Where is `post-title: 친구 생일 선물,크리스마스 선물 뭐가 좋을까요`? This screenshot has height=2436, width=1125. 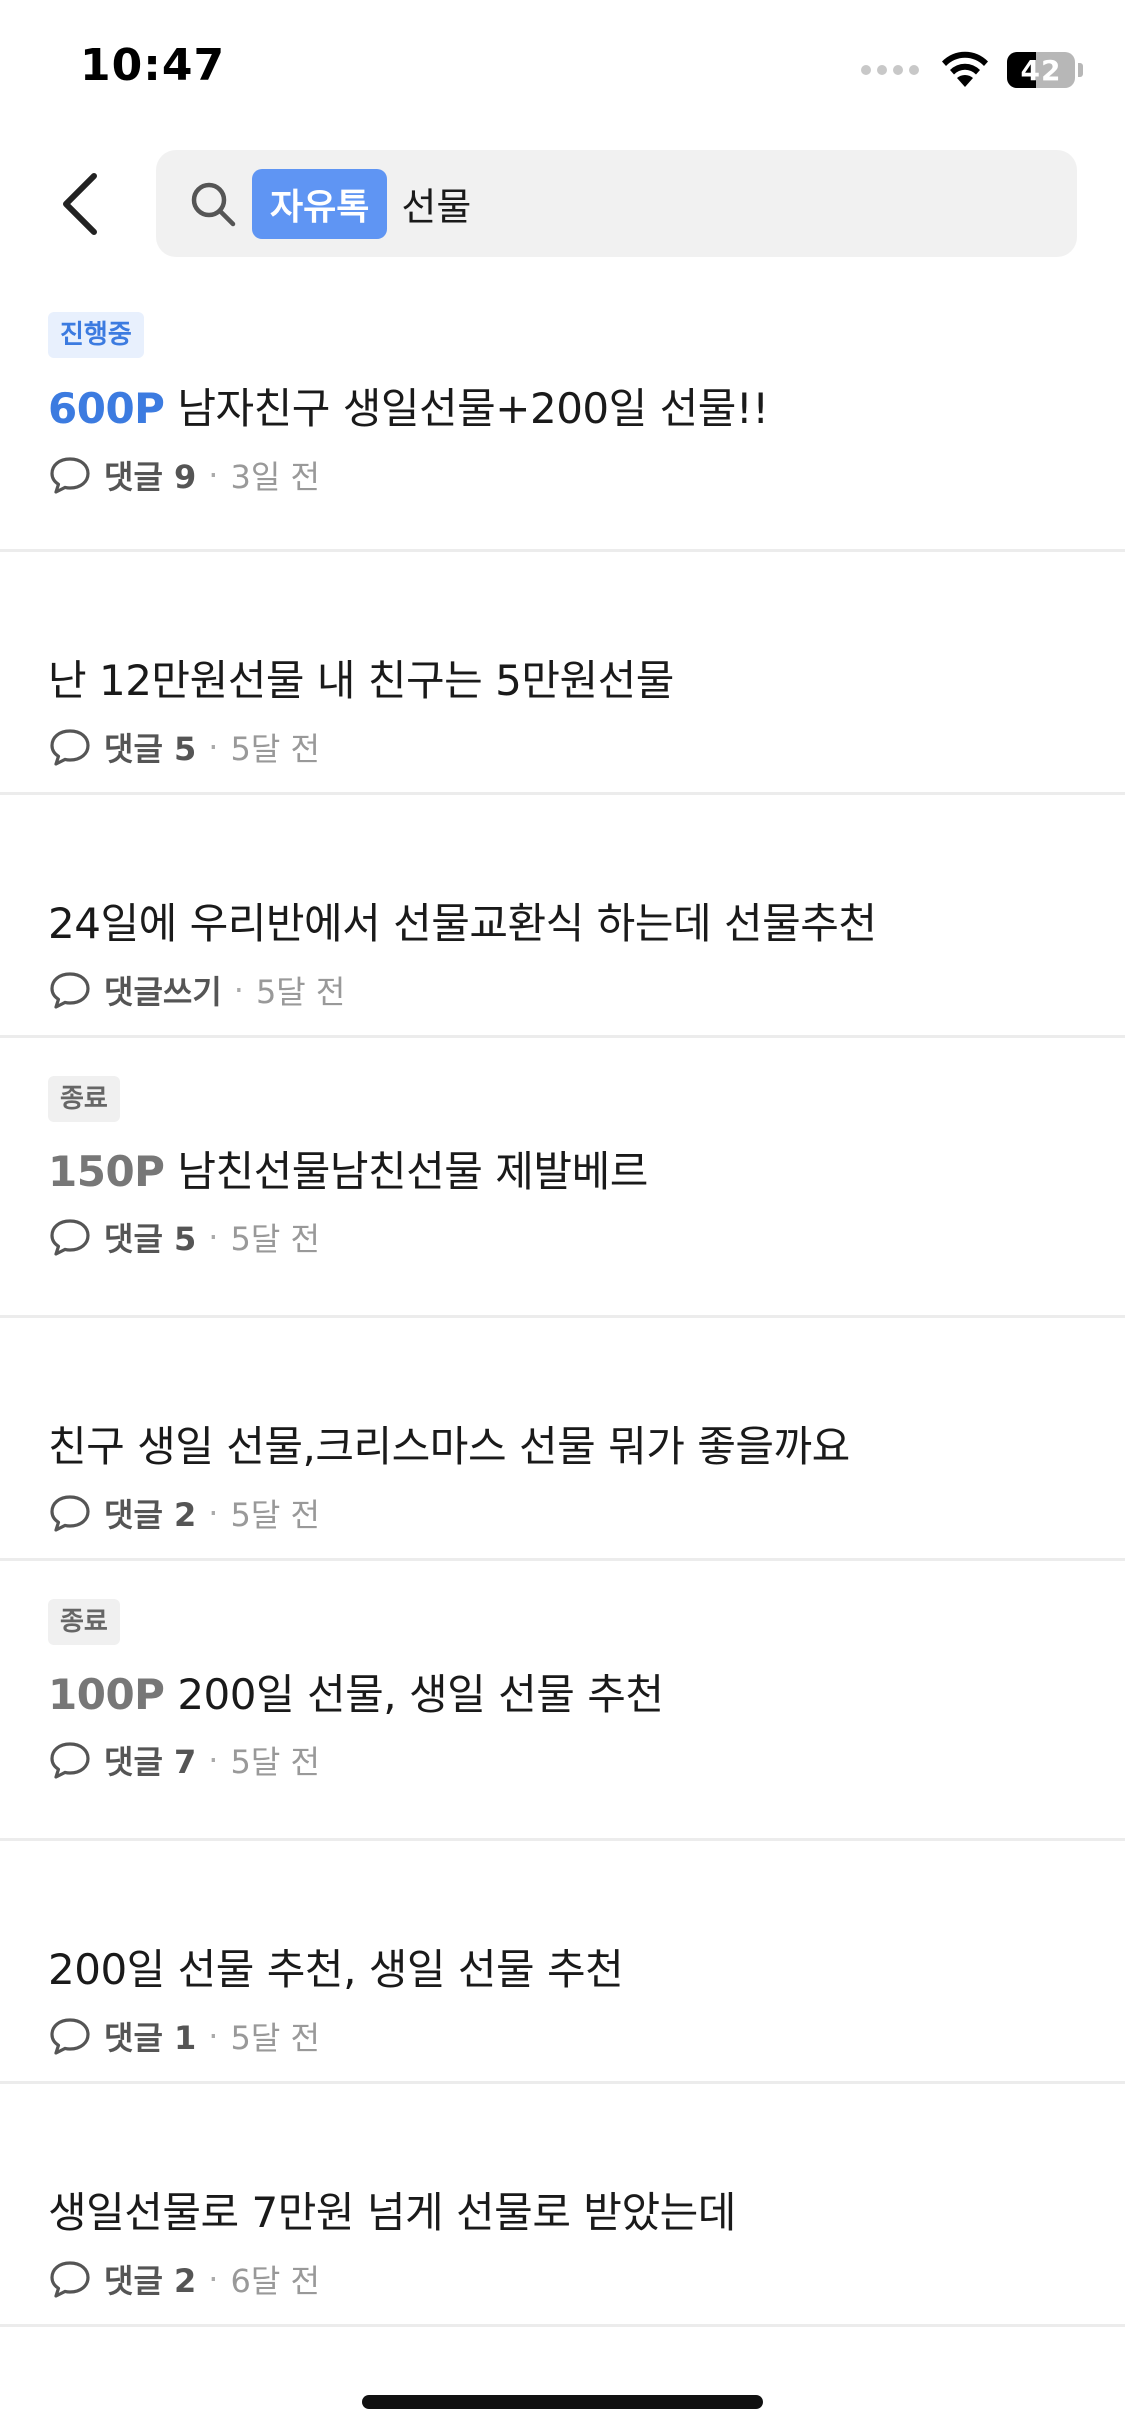 post-title: 친구 생일 선물,크리스마스 선물 뭐가 좋을까요 is located at coordinates (449, 1443).